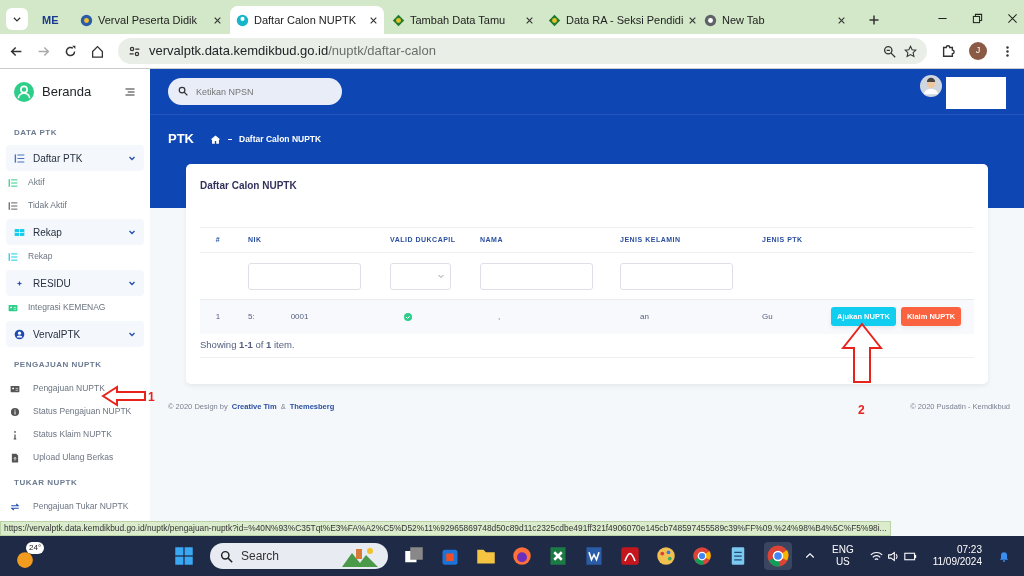 This screenshot has width=1024, height=576. Describe the element at coordinates (75, 232) in the screenshot. I see `sidebar-group: Rekap` at that location.